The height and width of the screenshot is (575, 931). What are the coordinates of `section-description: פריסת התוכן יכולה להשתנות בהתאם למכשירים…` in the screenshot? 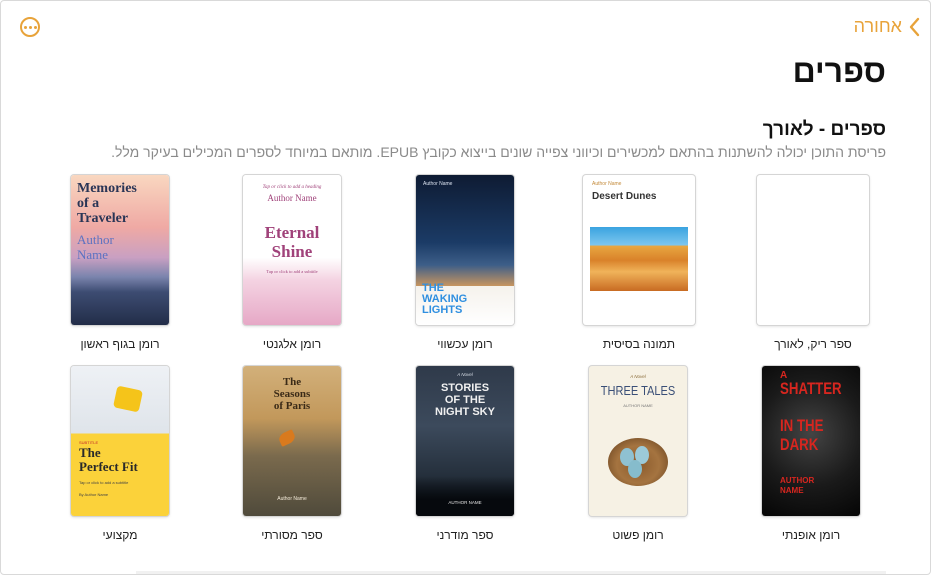 It's located at (498, 152).